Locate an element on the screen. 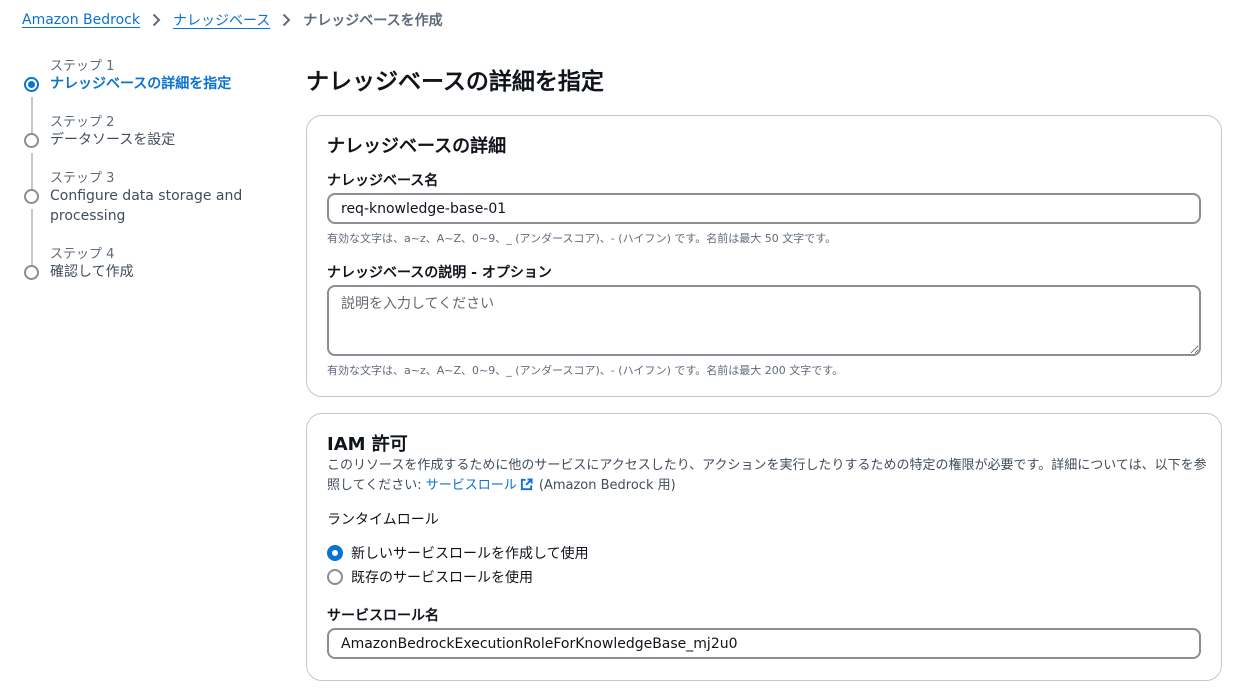 The width and height of the screenshot is (1235, 690). service-role-name-label: サービスロール名 is located at coordinates (383, 616).